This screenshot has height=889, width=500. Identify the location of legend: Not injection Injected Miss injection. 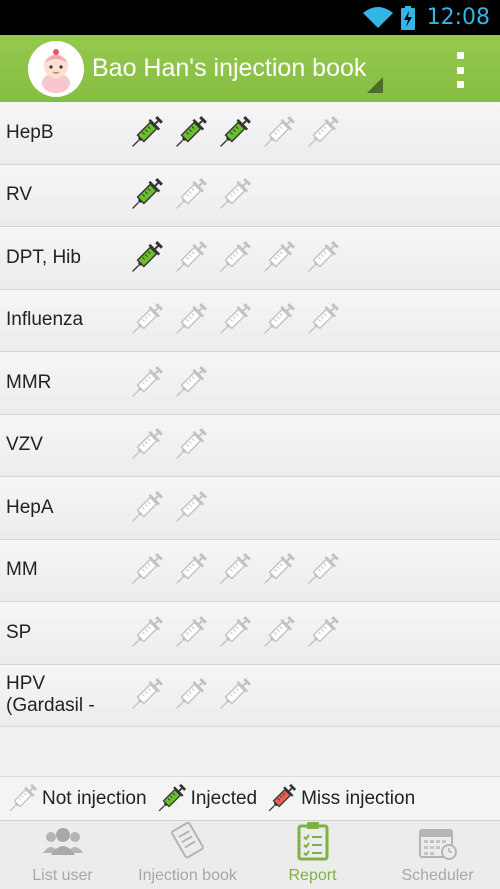
(250, 798).